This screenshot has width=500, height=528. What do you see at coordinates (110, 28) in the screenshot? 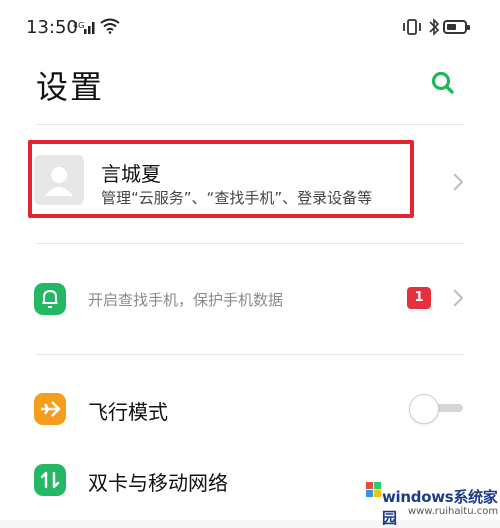
I see `wifi-icon` at bounding box center [110, 28].